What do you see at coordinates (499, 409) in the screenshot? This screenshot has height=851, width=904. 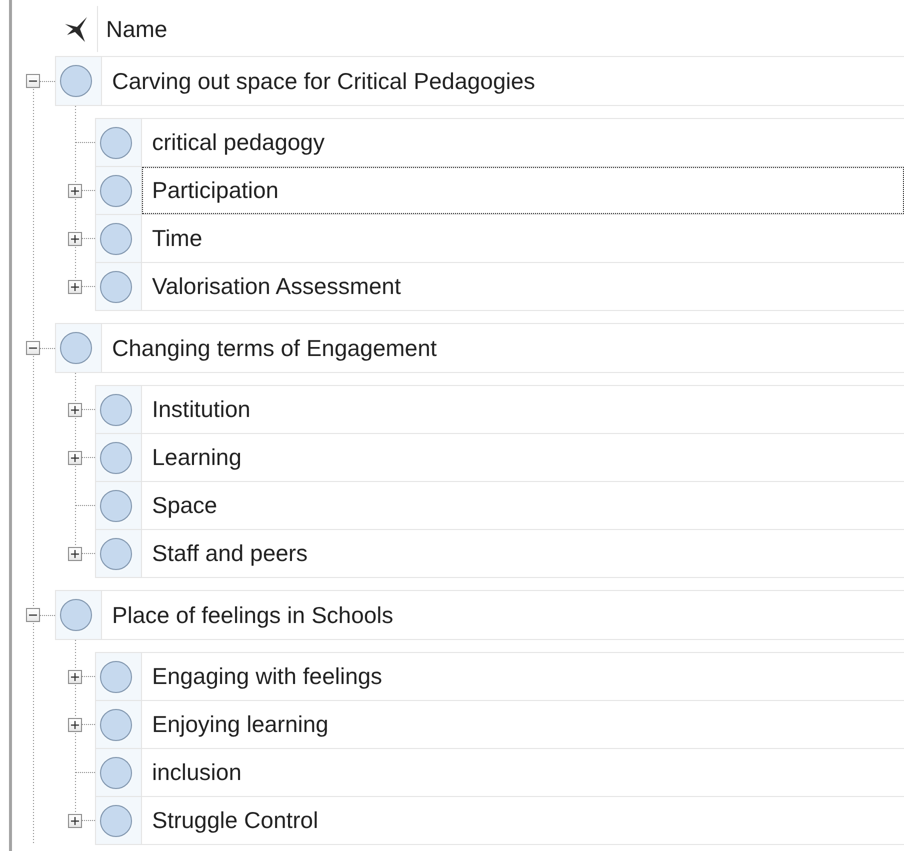 I see `tree-row: Institution` at bounding box center [499, 409].